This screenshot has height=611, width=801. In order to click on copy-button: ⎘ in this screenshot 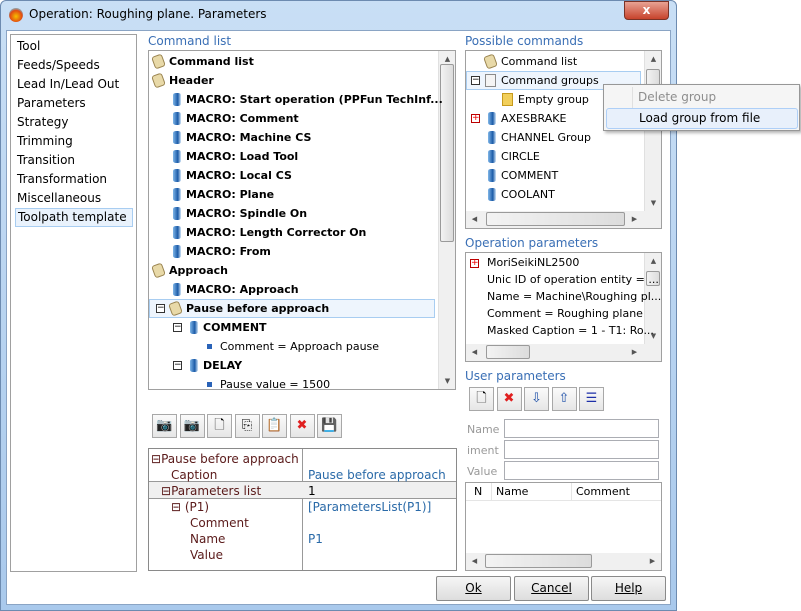, I will do `click(247, 426)`.